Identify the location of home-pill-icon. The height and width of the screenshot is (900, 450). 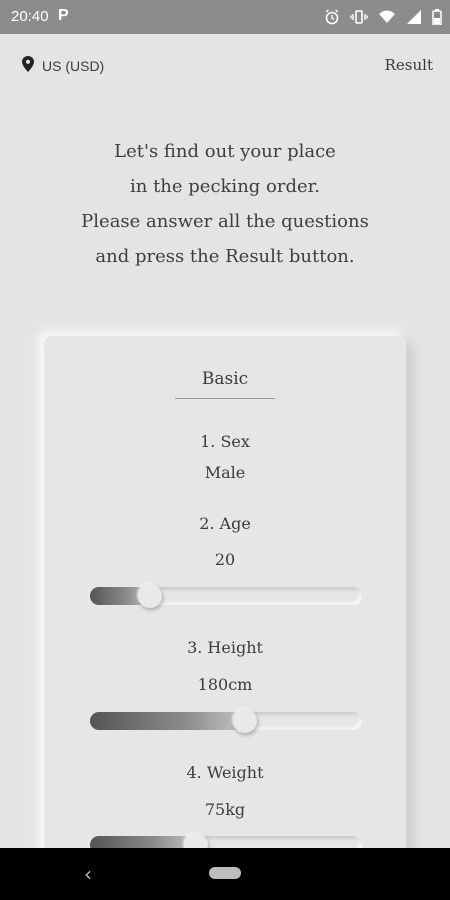
(225, 873).